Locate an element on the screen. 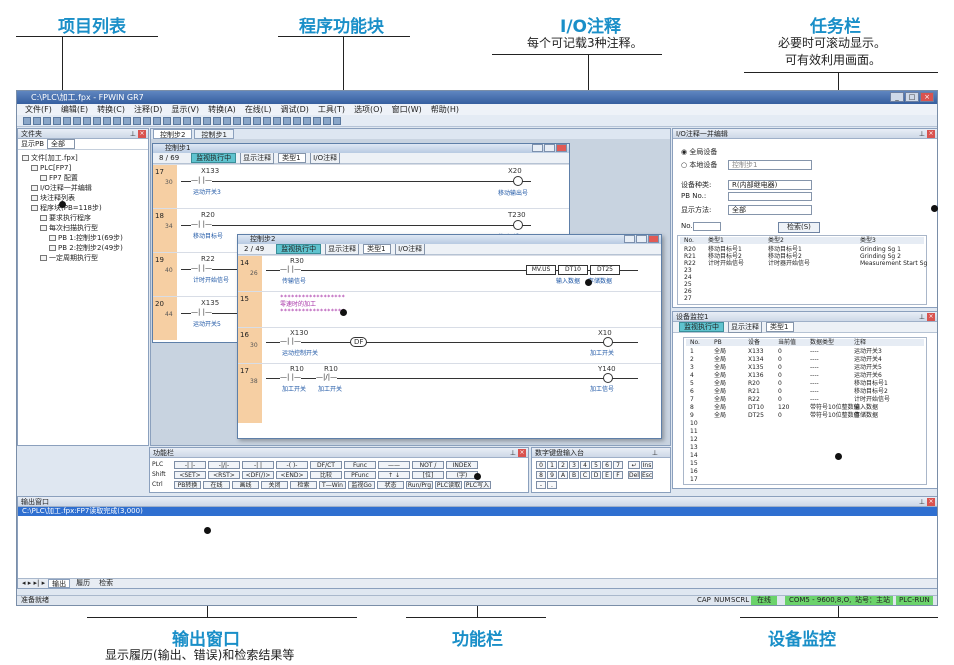 The height and width of the screenshot is (665, 954). search-button: 检索(S) is located at coordinates (799, 227).